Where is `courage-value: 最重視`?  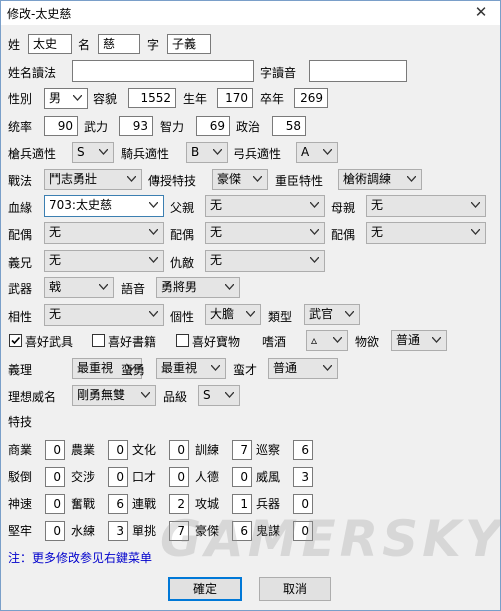
courage-value: 最重視 is located at coordinates (179, 368).